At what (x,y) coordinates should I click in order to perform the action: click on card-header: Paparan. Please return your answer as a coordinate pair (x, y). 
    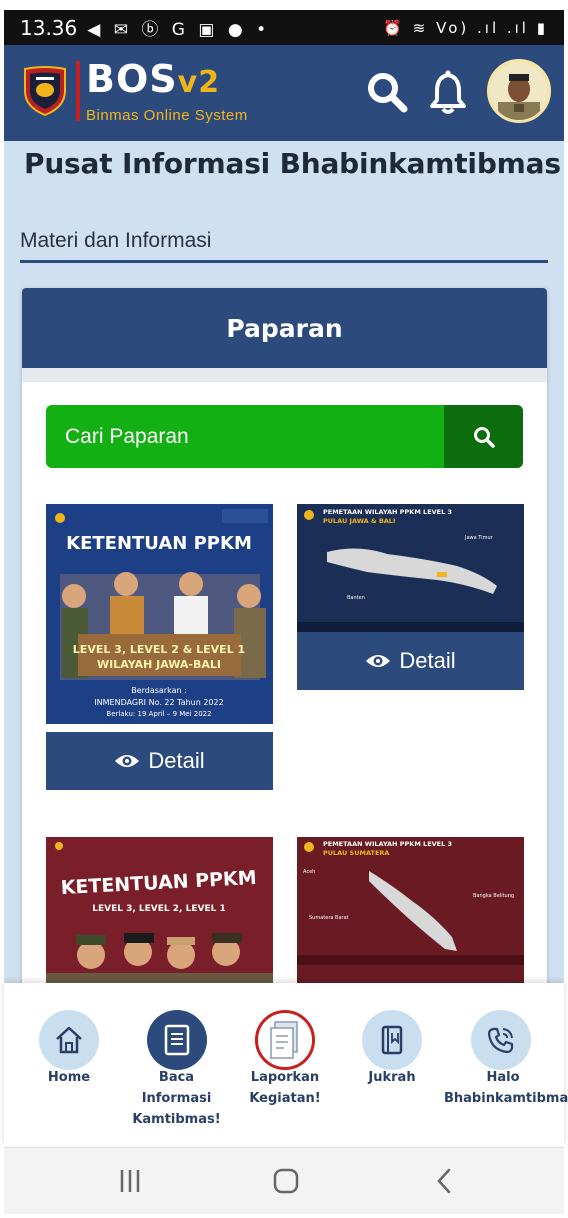
    Looking at the image, I should click on (284, 328).